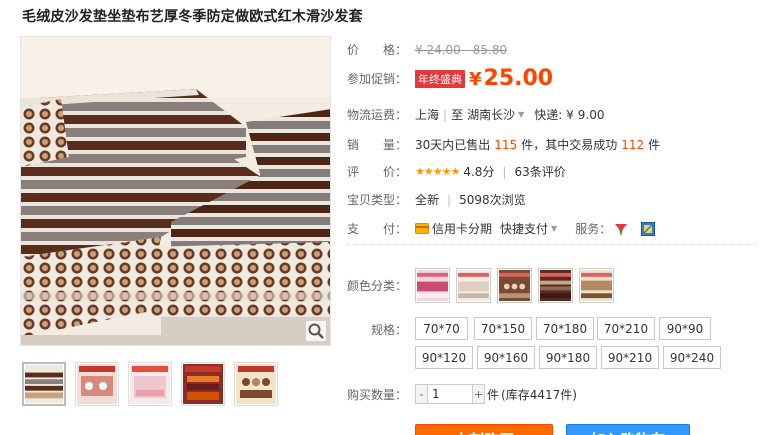 The image size is (774, 435). What do you see at coordinates (569, 145) in the screenshot?
I see `sales-middle: 件，其中交易成功` at bounding box center [569, 145].